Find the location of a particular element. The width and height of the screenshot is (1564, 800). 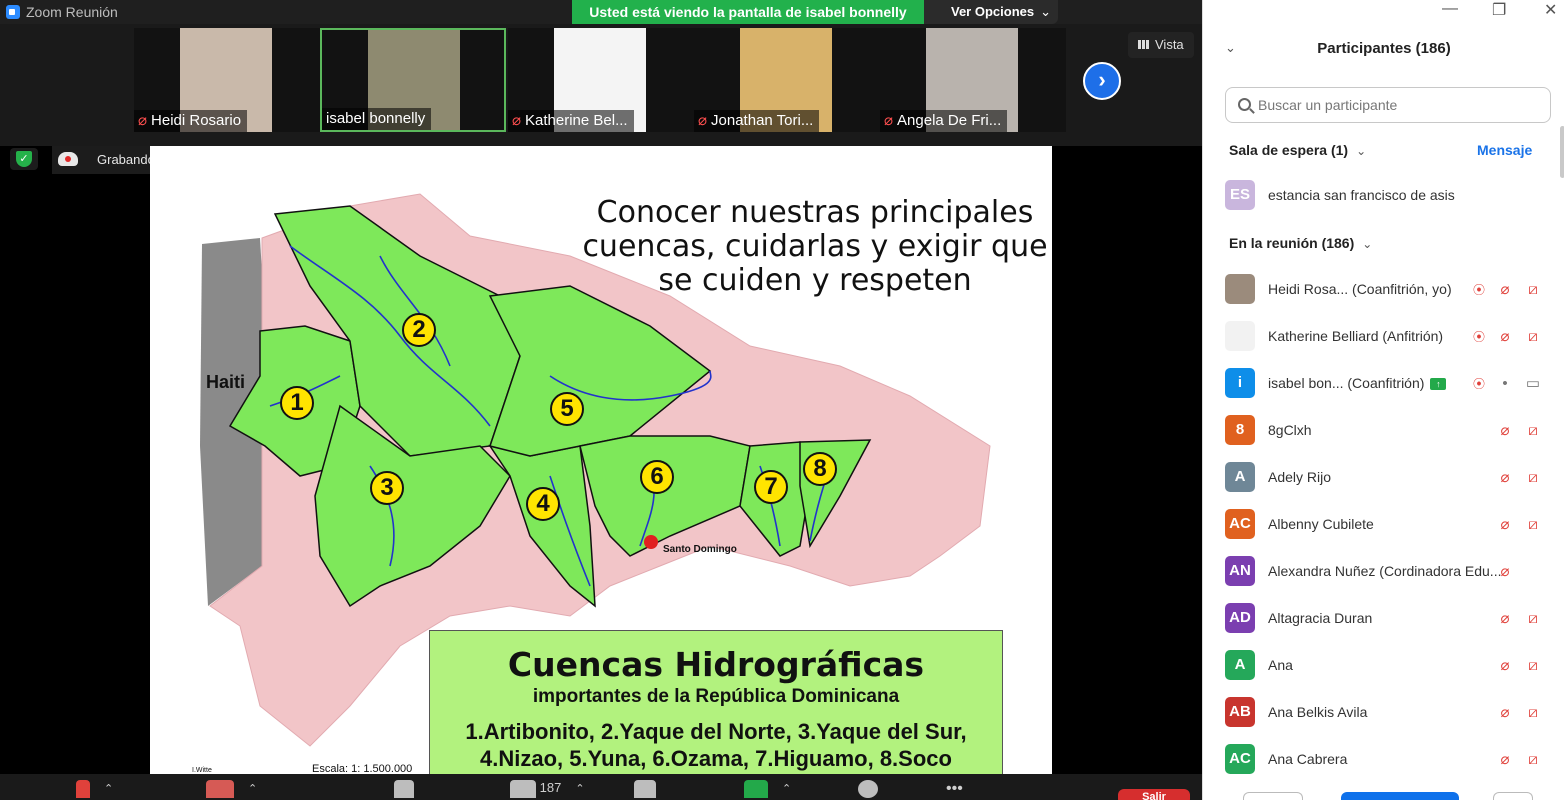

share-screen-button: ⌃ is located at coordinates (767, 790).